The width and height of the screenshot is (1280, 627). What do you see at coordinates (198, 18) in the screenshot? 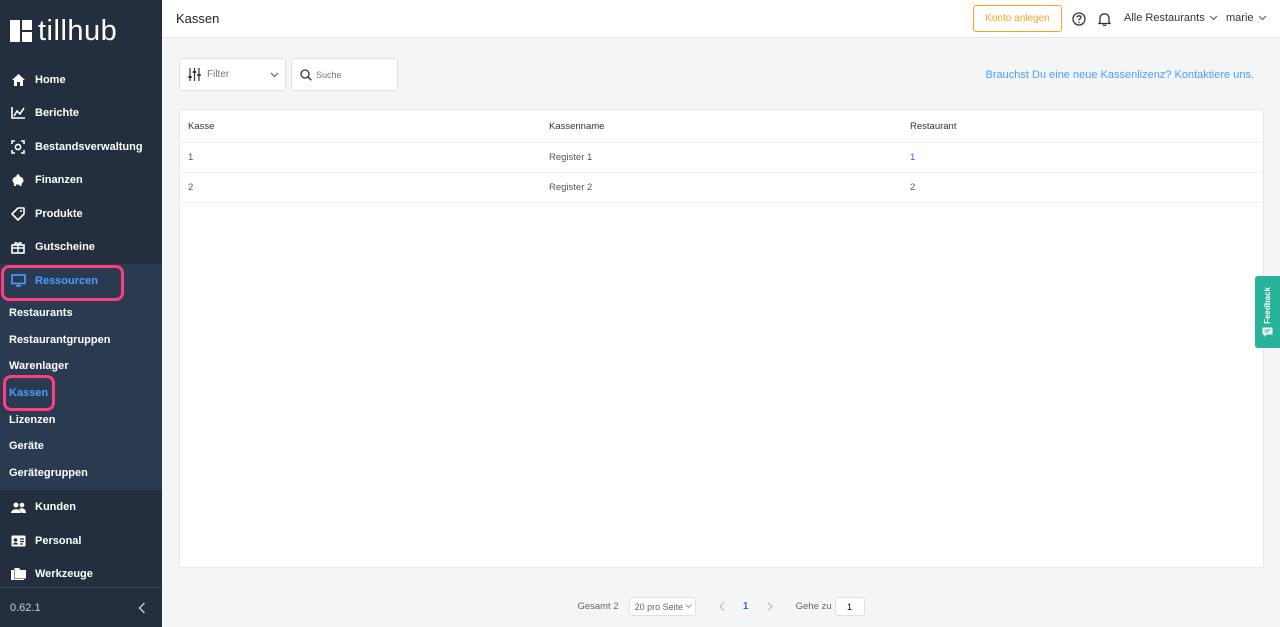
I see `page-title: Kassen` at bounding box center [198, 18].